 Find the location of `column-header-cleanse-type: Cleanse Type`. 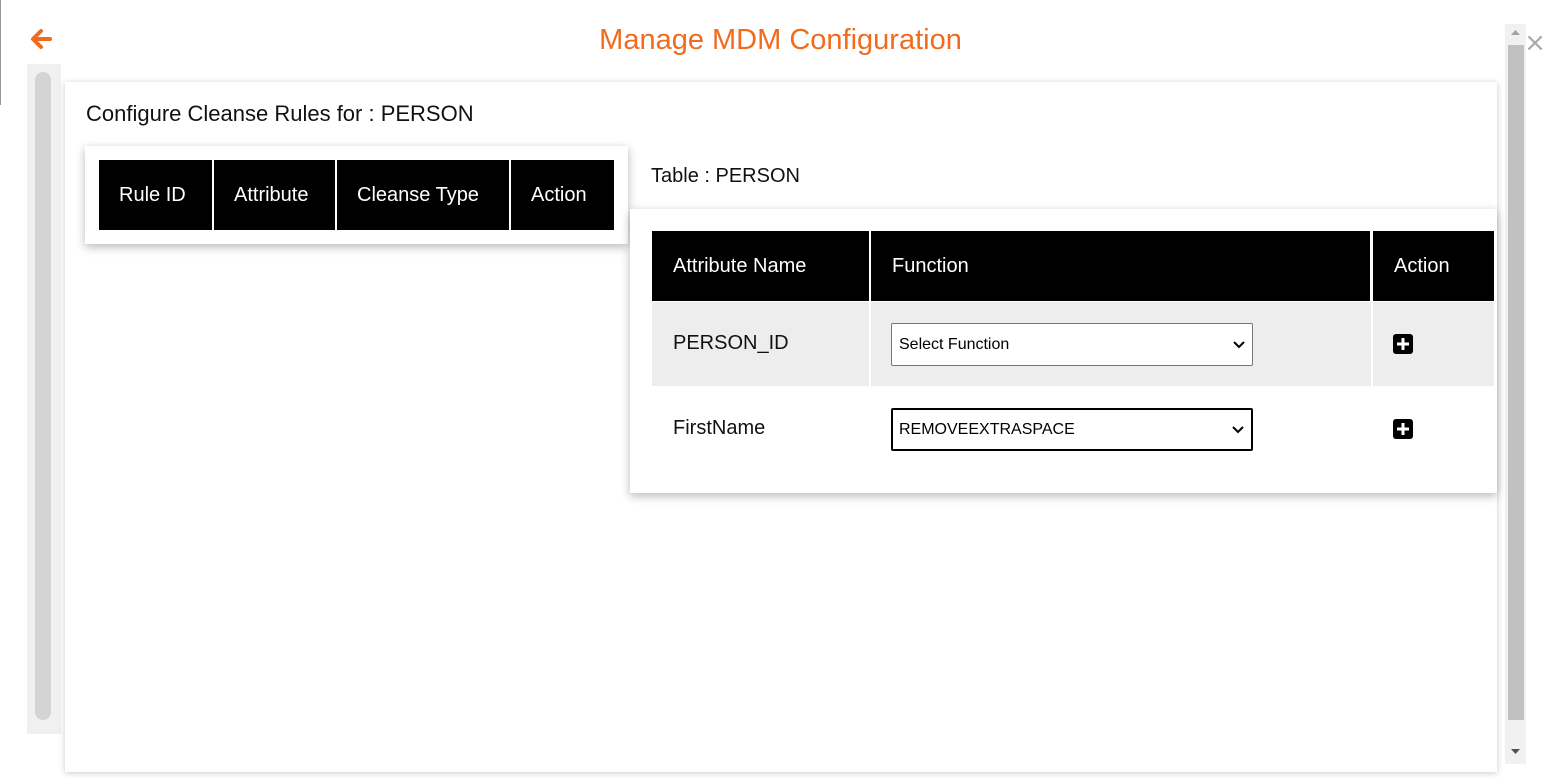

column-header-cleanse-type: Cleanse Type is located at coordinates (423, 195).